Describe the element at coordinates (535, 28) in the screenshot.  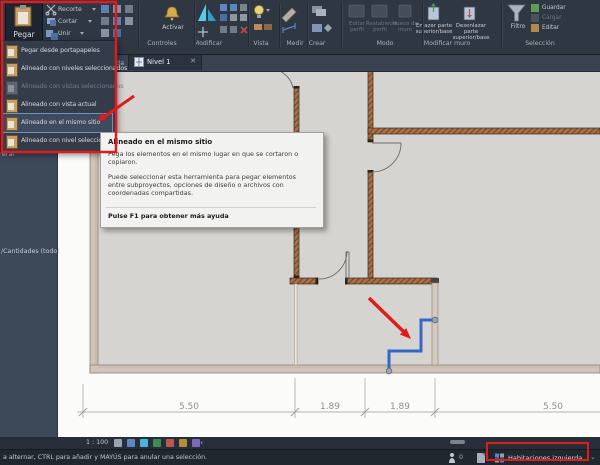
I see `edit-selection-icon` at that location.